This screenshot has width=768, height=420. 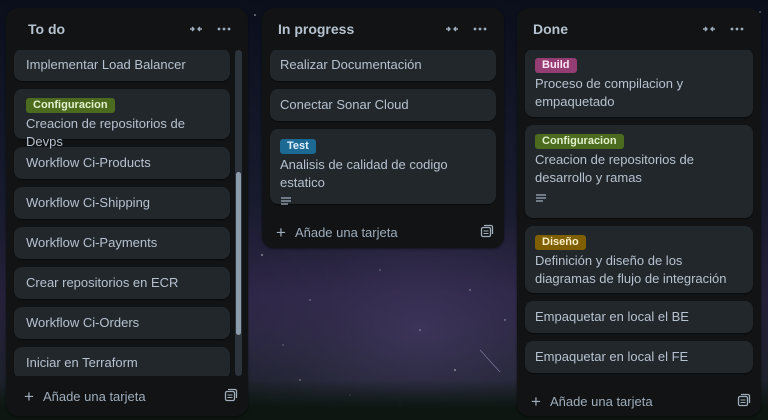 I want to click on card-label: Diseño, so click(x=560, y=242).